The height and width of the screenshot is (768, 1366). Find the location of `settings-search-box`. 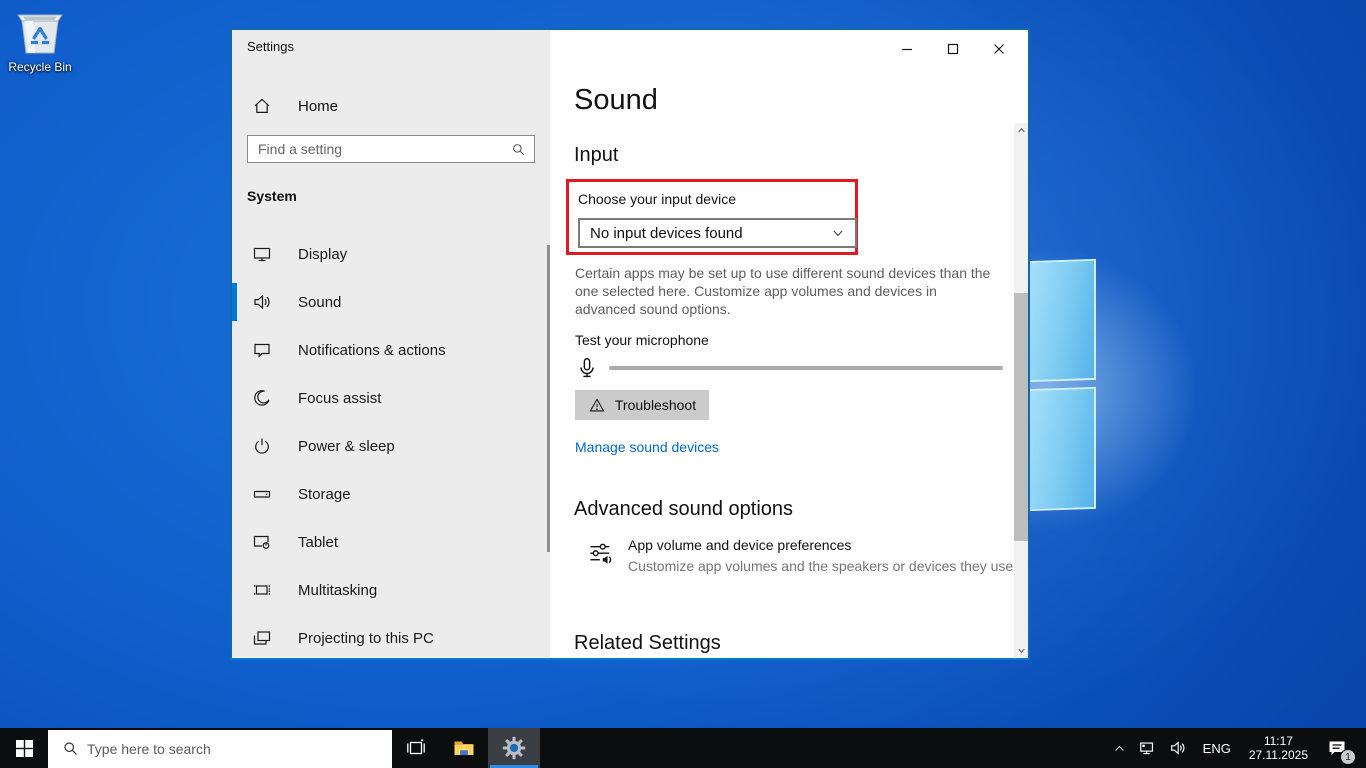

settings-search-box is located at coordinates (391, 149).